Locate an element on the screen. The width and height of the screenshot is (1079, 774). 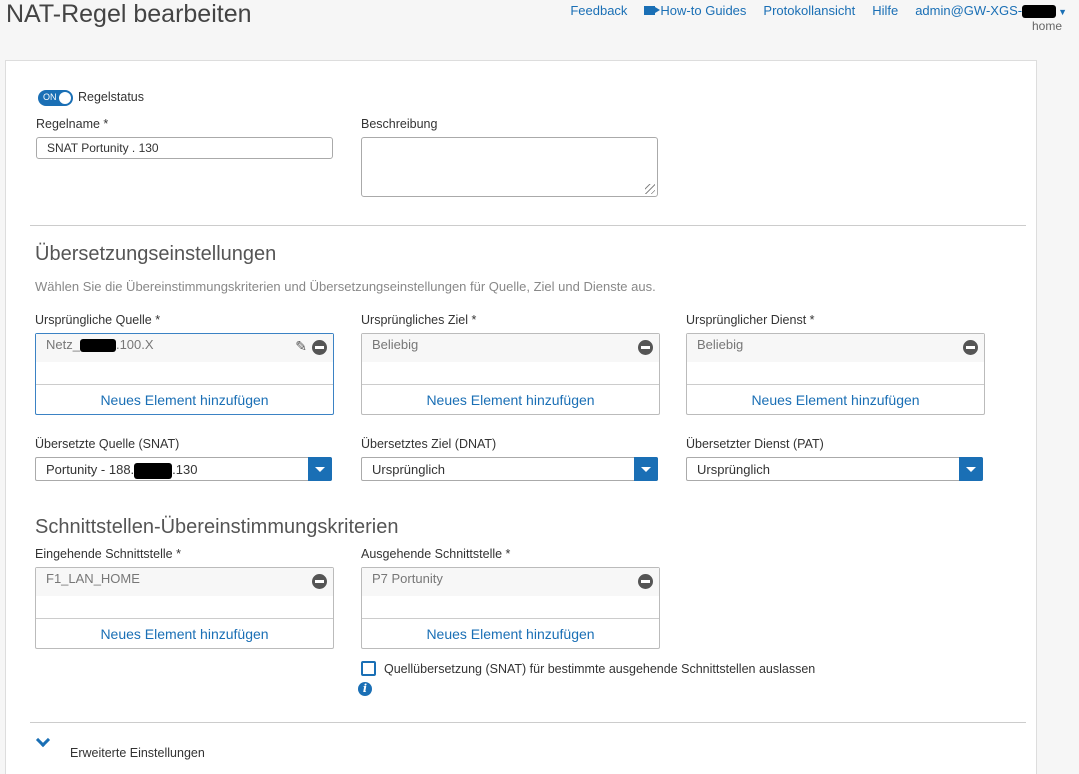
rule-name-label: Regelname * is located at coordinates (72, 124).